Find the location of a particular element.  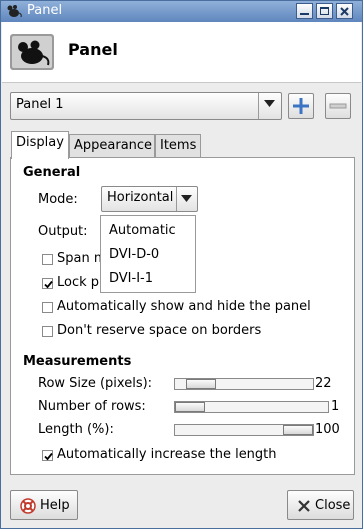

row-size-slider is located at coordinates (244, 384).